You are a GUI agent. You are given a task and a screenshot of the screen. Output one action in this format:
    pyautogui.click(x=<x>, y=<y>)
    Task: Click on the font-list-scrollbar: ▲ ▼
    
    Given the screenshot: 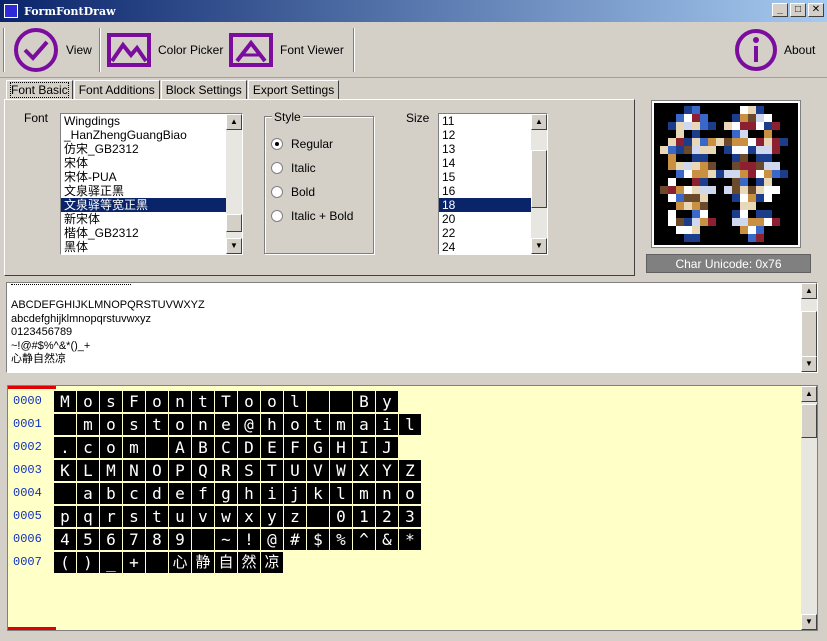 What is the action you would take?
    pyautogui.click(x=234, y=184)
    